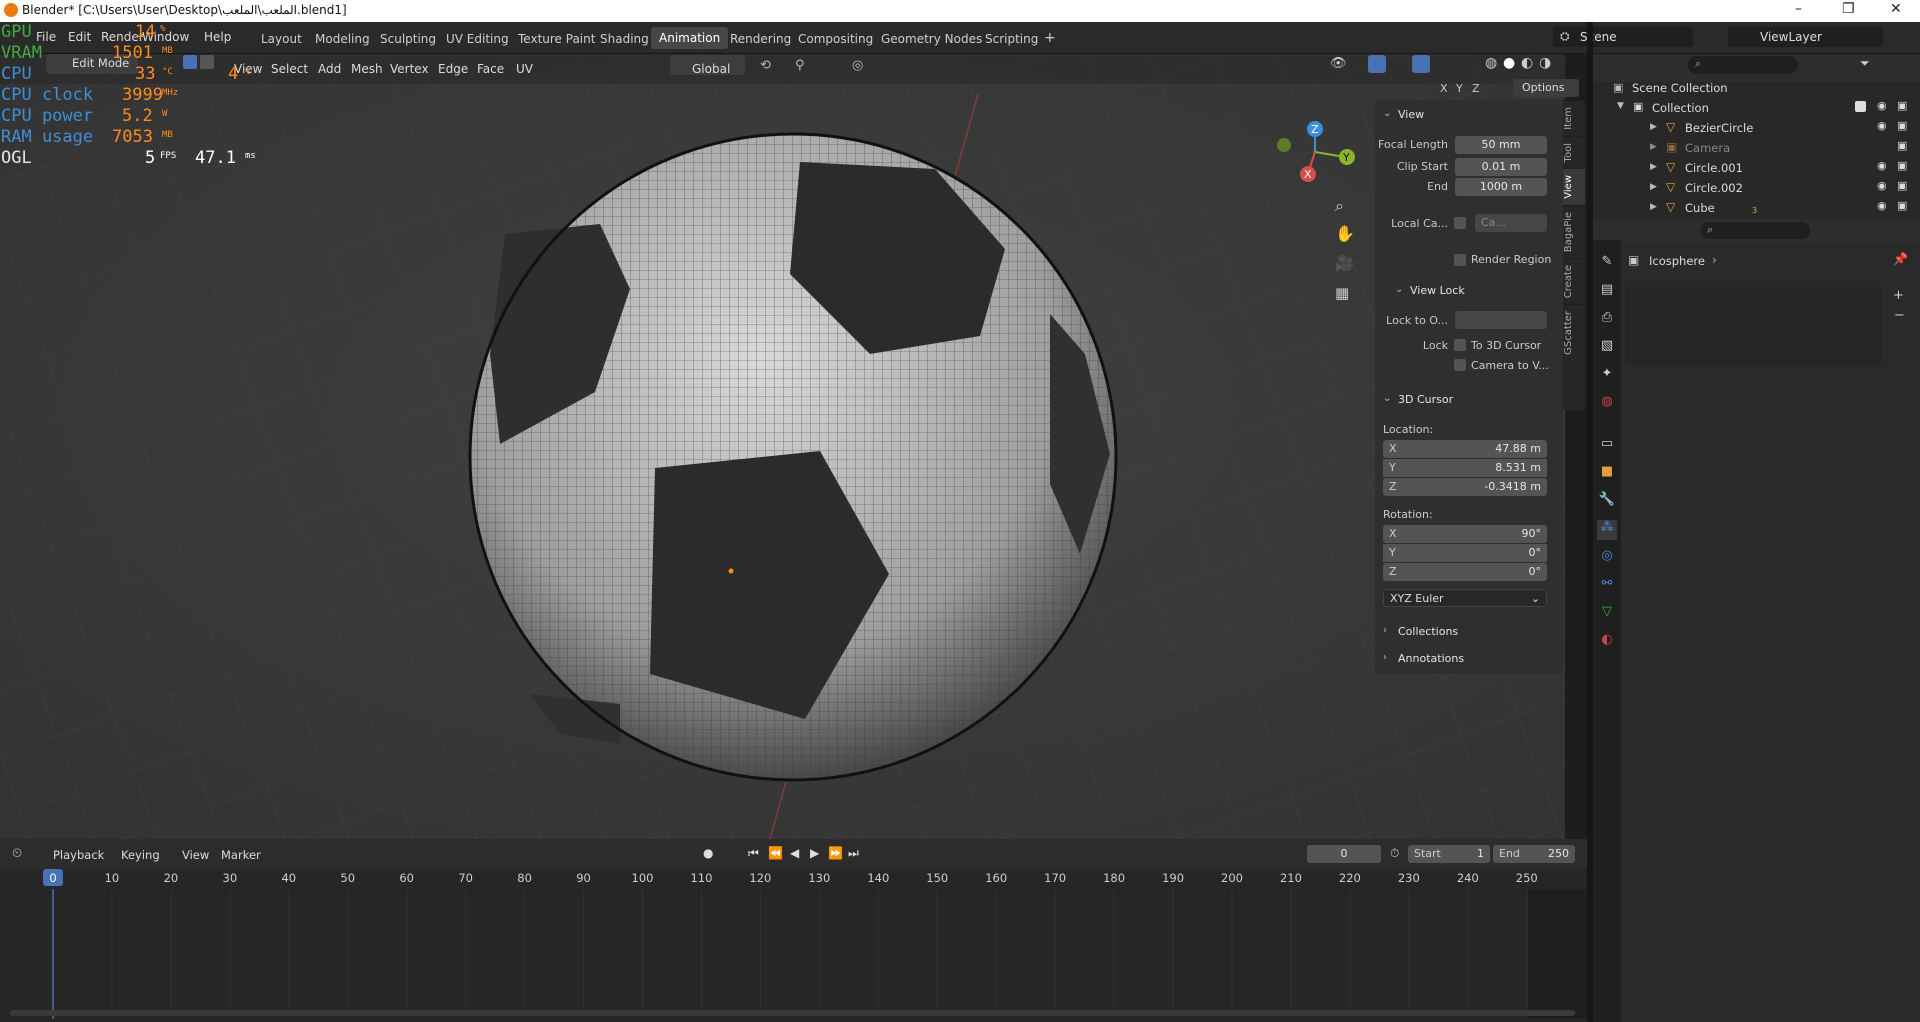 This screenshot has width=1920, height=1022. What do you see at coordinates (1623, 37) in the screenshot?
I see `scene-selector` at bounding box center [1623, 37].